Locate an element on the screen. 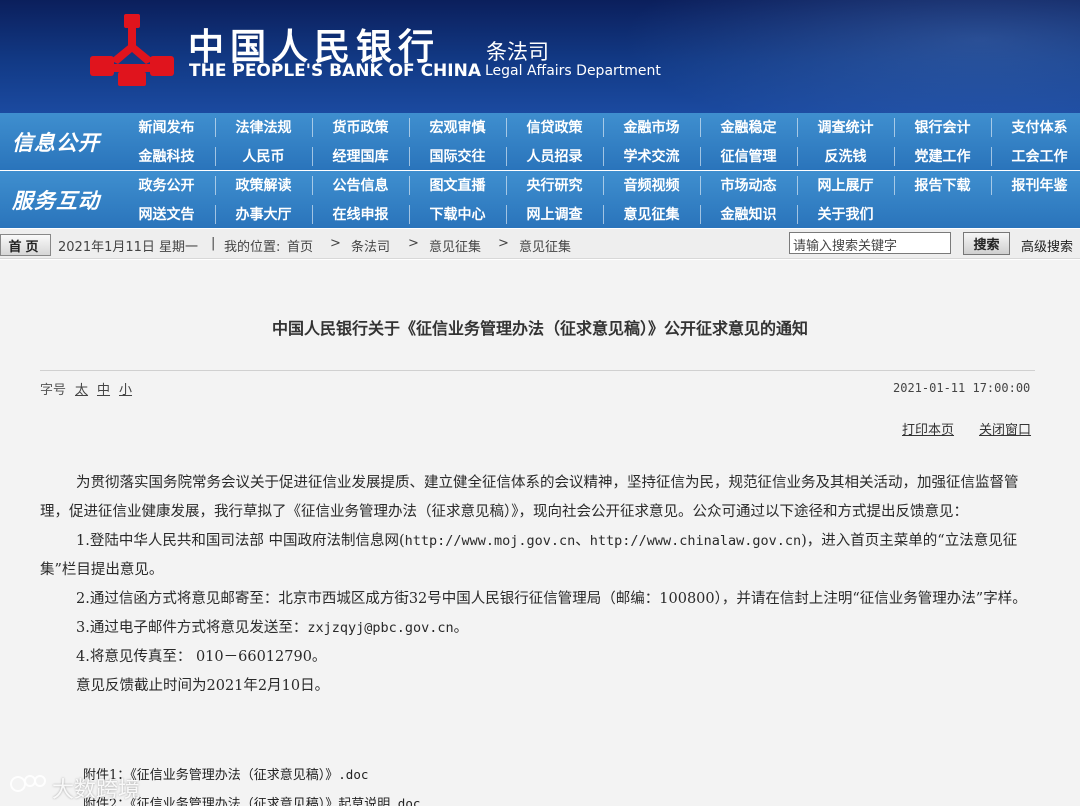  nav-item: 反洗钱 is located at coordinates (845, 156).